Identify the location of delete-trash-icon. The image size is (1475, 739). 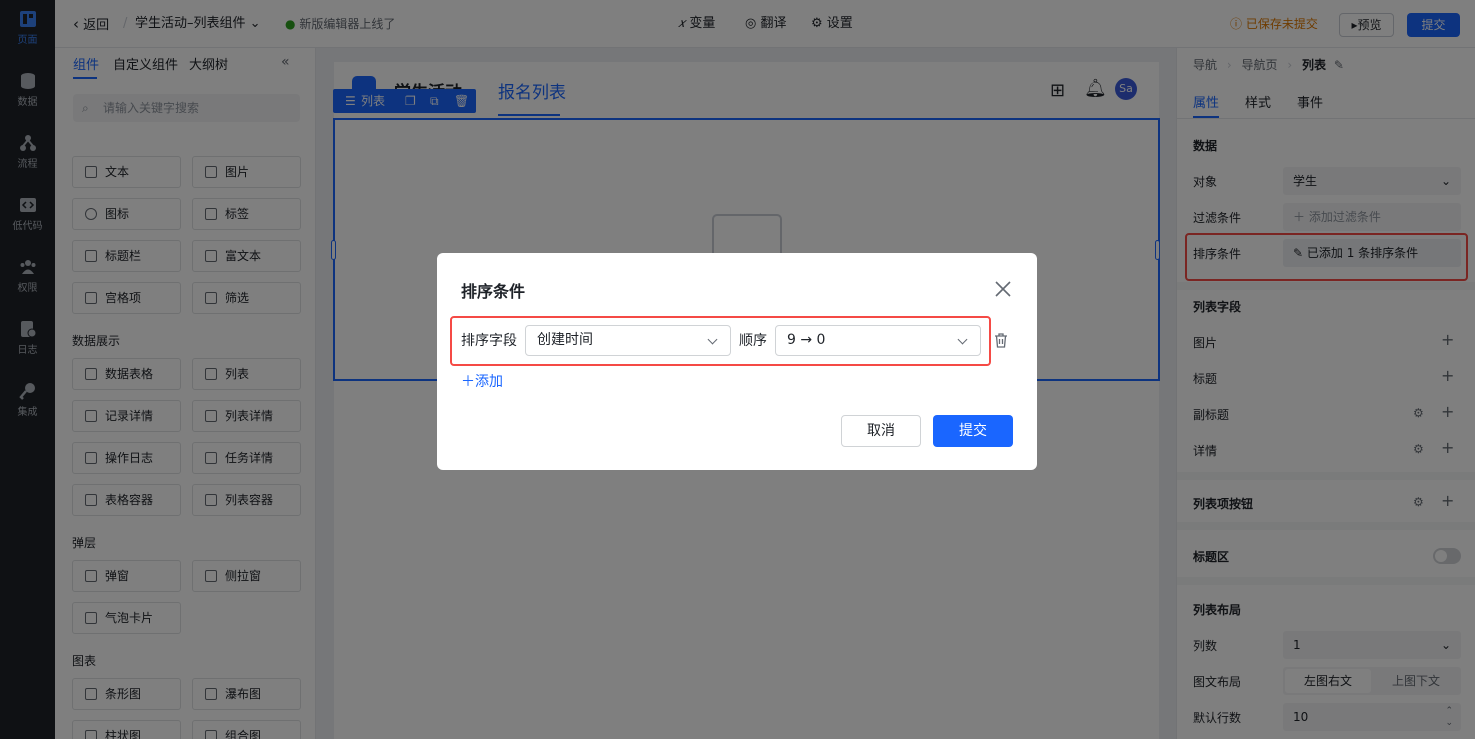
(1001, 340).